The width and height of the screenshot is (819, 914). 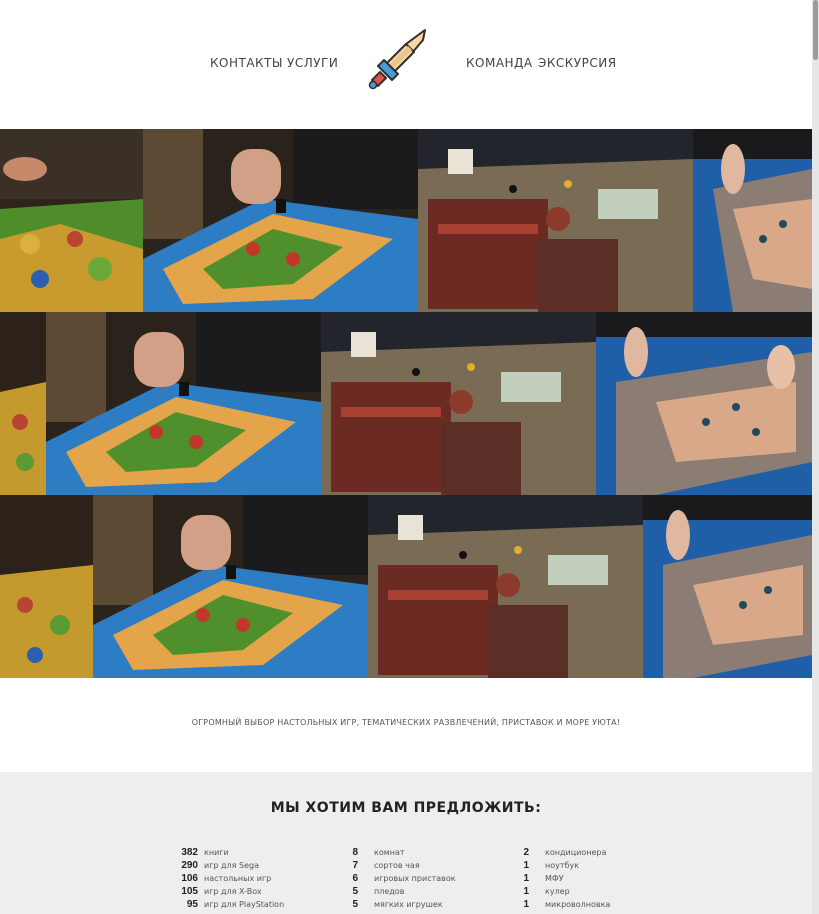 I want to click on stat-item: 1 МФУ, so click(x=543, y=878).